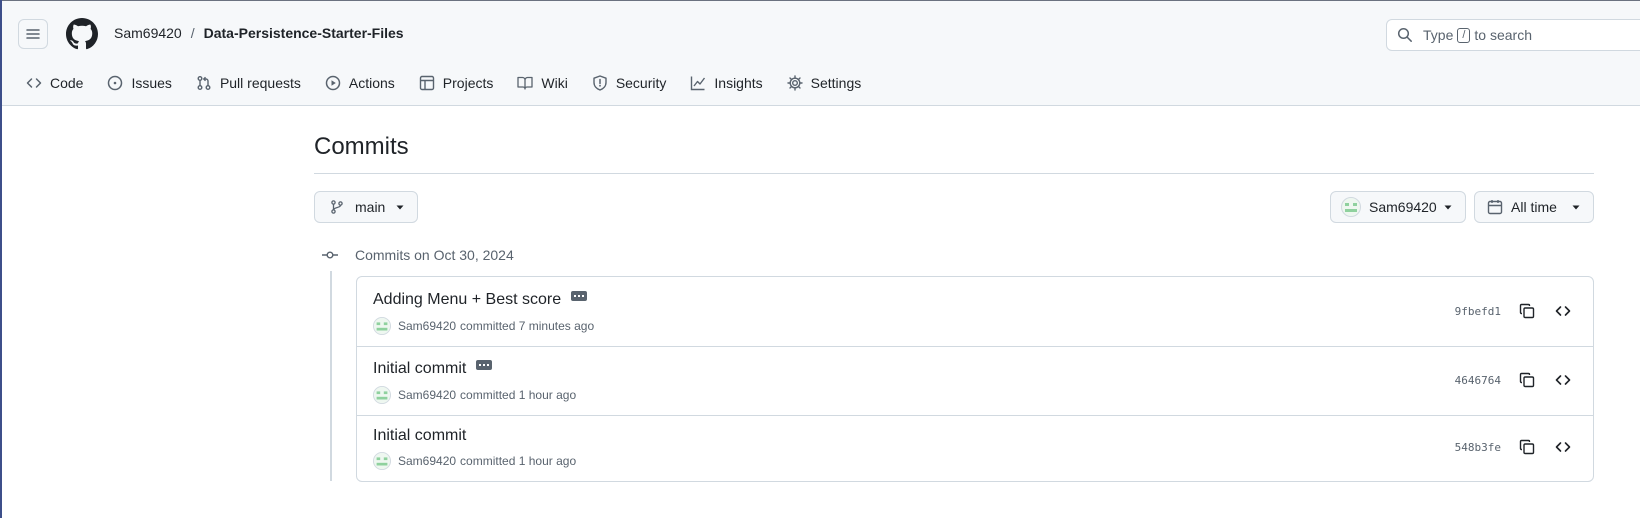 This screenshot has width=1640, height=518. I want to click on hamburger-icon, so click(33, 34).